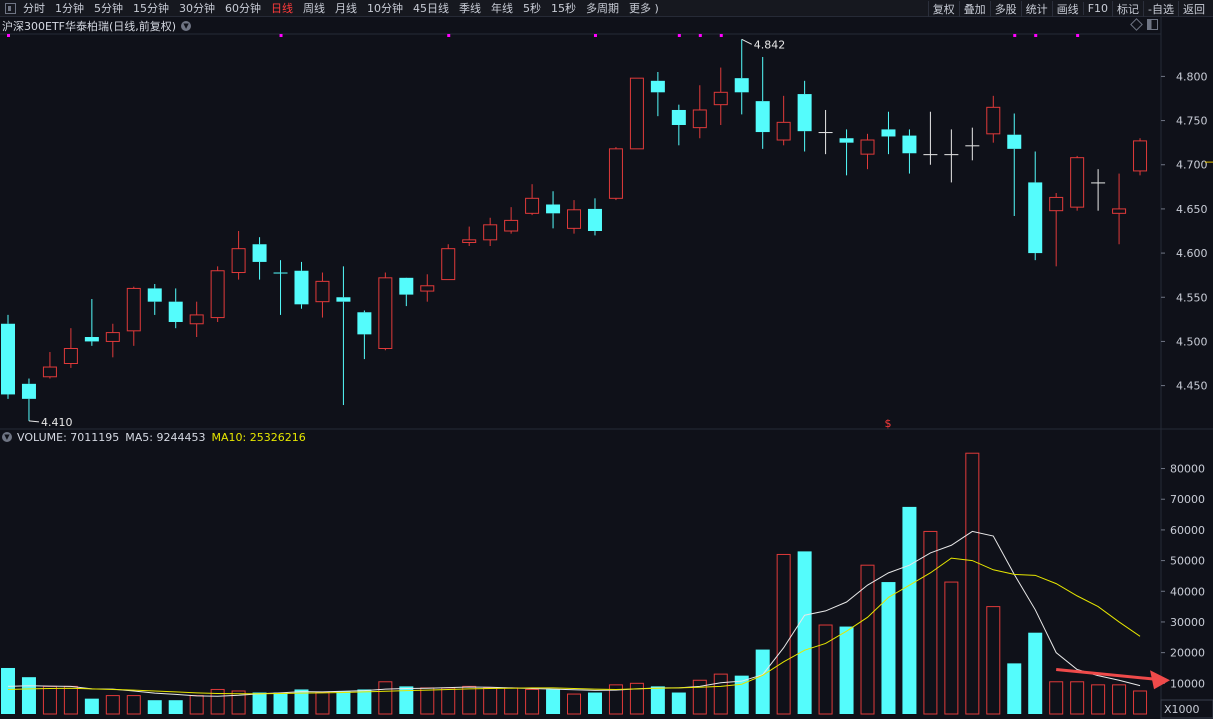 Image resolution: width=1213 pixels, height=719 pixels. What do you see at coordinates (1192, 209) in the screenshot?
I see `price-tick-label-3: 4.650` at bounding box center [1192, 209].